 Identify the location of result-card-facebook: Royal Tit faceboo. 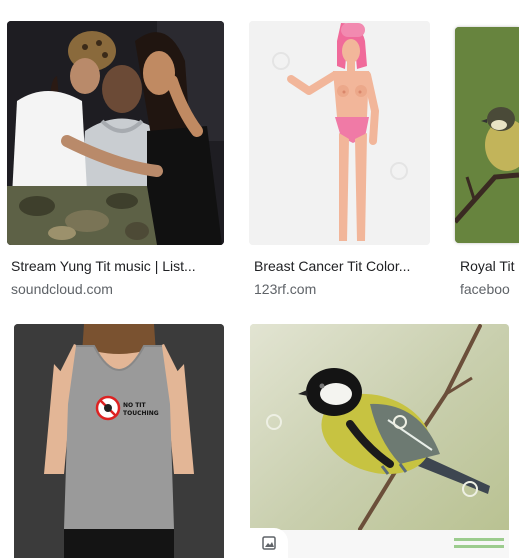
(487, 161).